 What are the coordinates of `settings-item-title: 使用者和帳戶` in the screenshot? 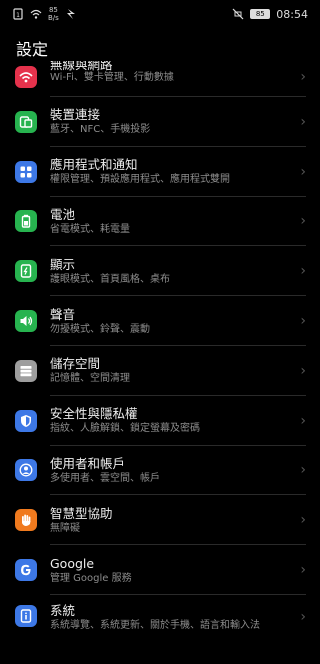 It's located at (88, 463).